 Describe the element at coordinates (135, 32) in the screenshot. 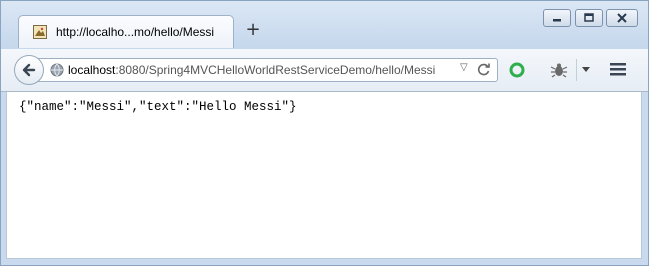

I see `tab-title: http://localho...mo/hello/Messi` at that location.